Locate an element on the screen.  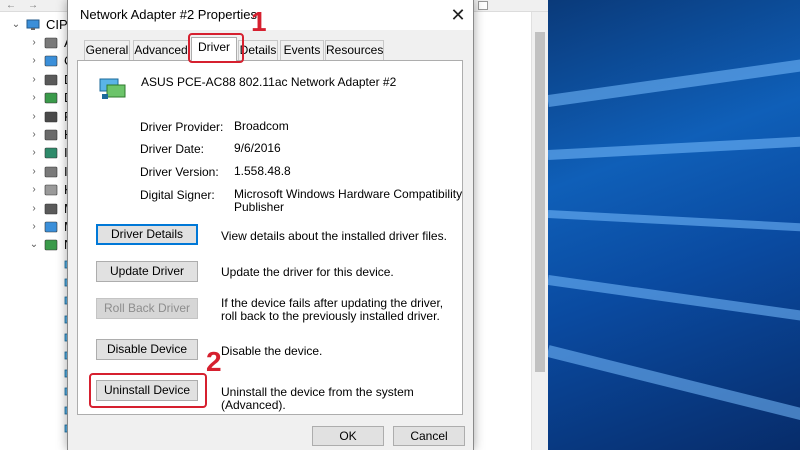
driver-provider-label: Driver Provider: is located at coordinates (182, 127).